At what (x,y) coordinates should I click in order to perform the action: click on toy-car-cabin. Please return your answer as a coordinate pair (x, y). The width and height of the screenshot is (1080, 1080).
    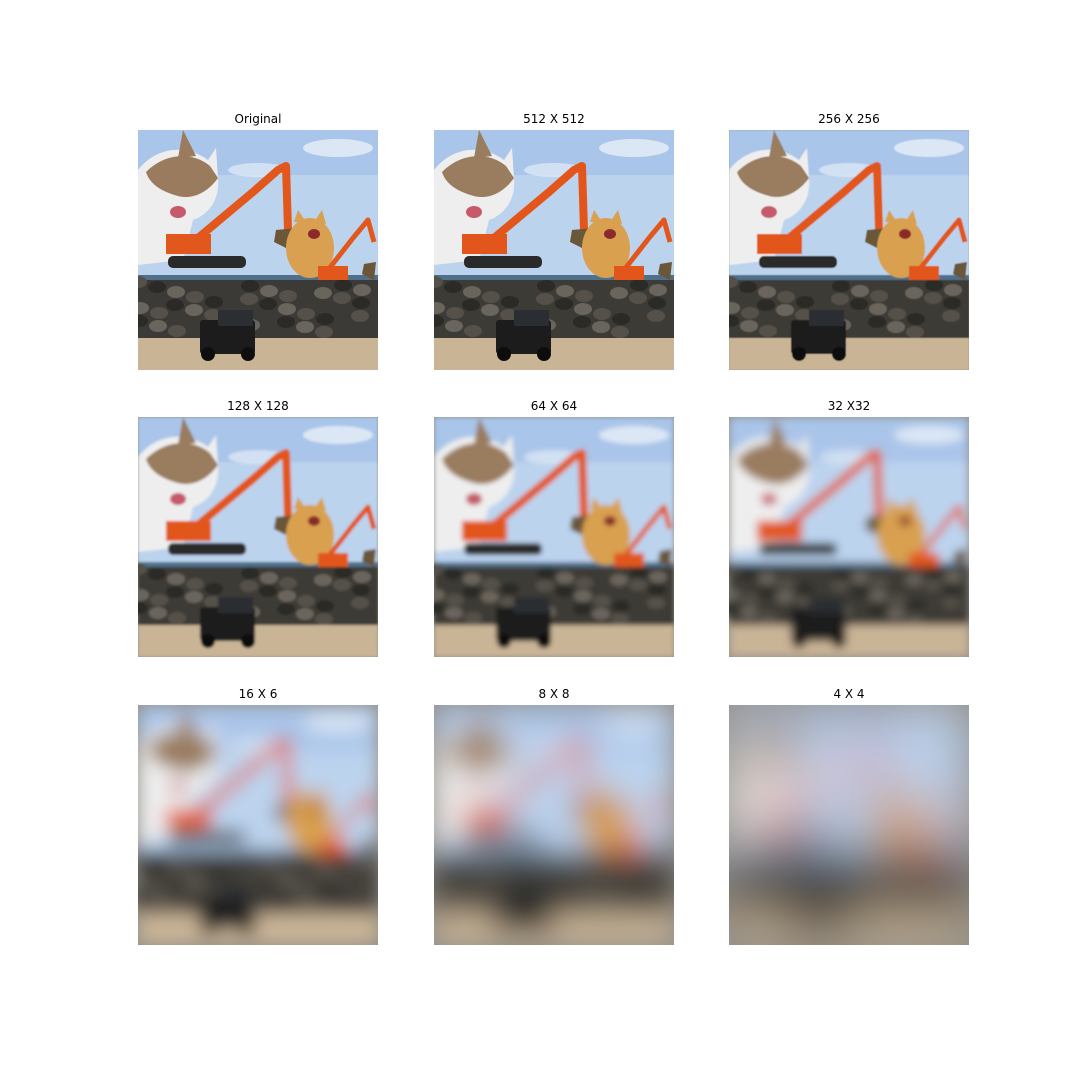
    Looking at the image, I should click on (531, 893).